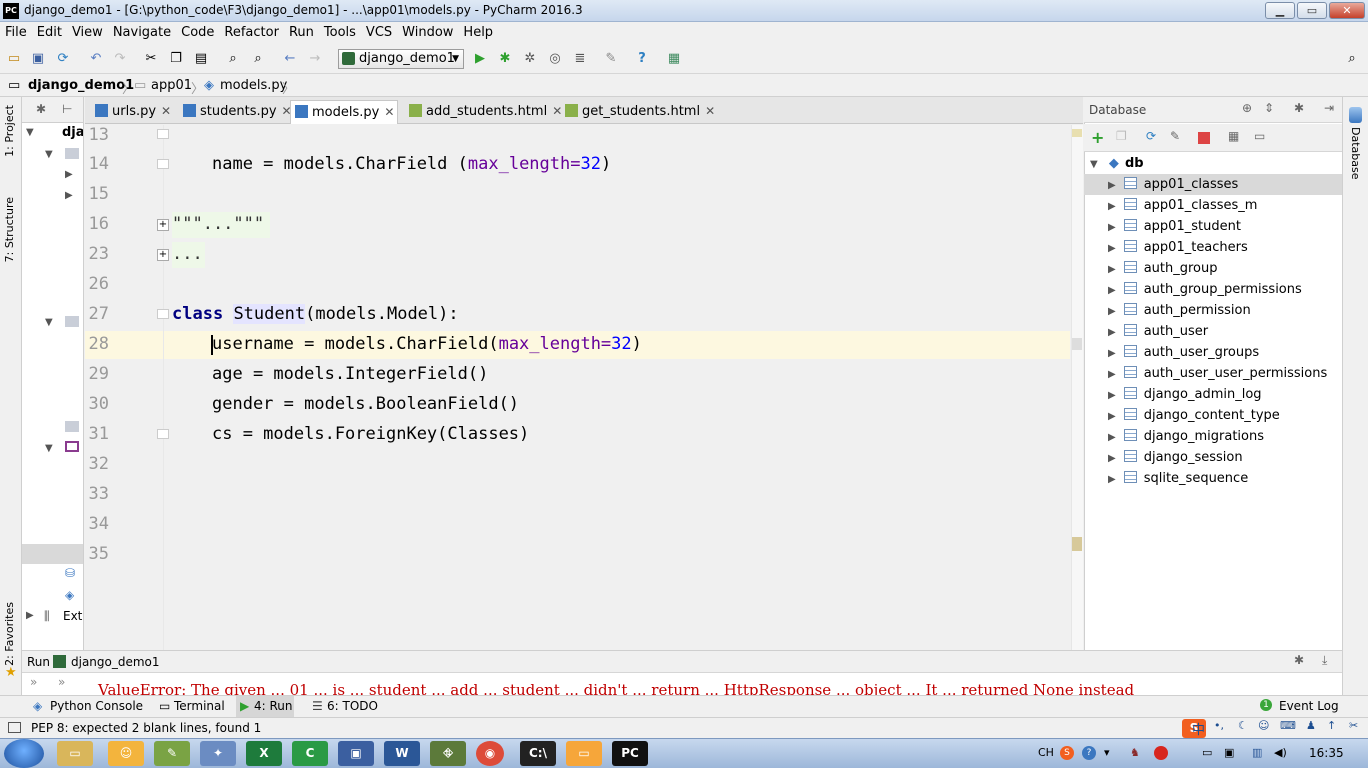 The width and height of the screenshot is (1368, 768). Describe the element at coordinates (1213, 289) in the screenshot. I see `db-table-item: ▶ auth_group_permissions` at that location.